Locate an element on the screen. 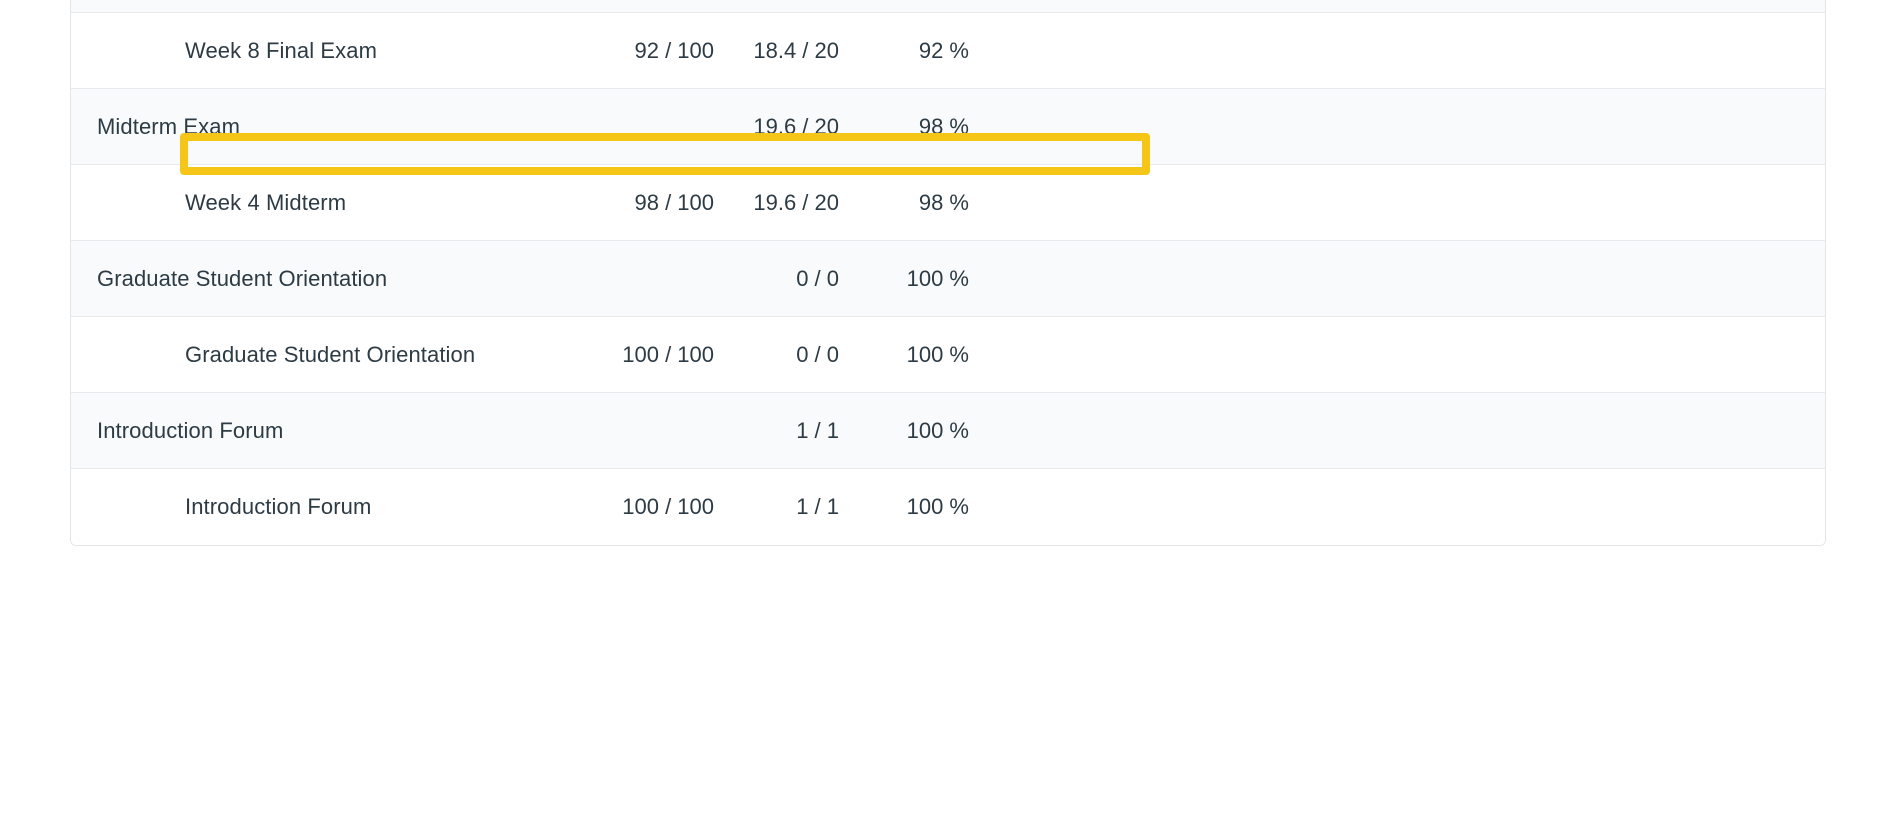 Image resolution: width=1896 pixels, height=820 pixels. table-row: Graduate Student Orientation 0 / 0 100 % is located at coordinates (948, 279).